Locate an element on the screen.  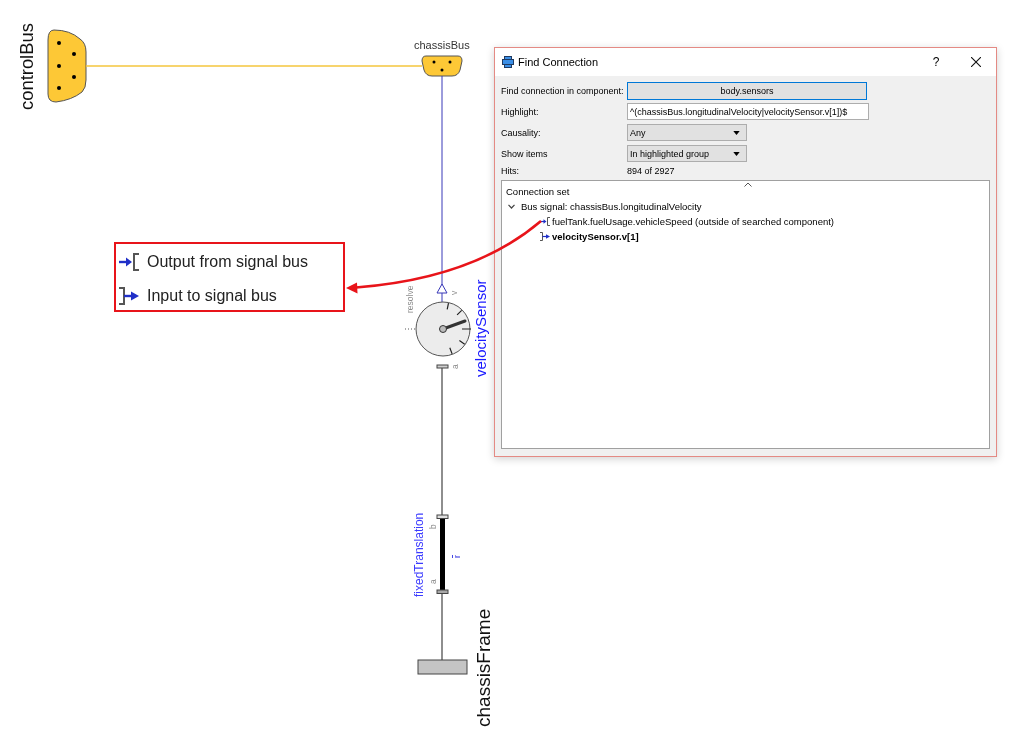
tree-item: fuelTank.fuelUsage.vehicleSpeed (outside of searched component) is located at coordinates (672, 221).